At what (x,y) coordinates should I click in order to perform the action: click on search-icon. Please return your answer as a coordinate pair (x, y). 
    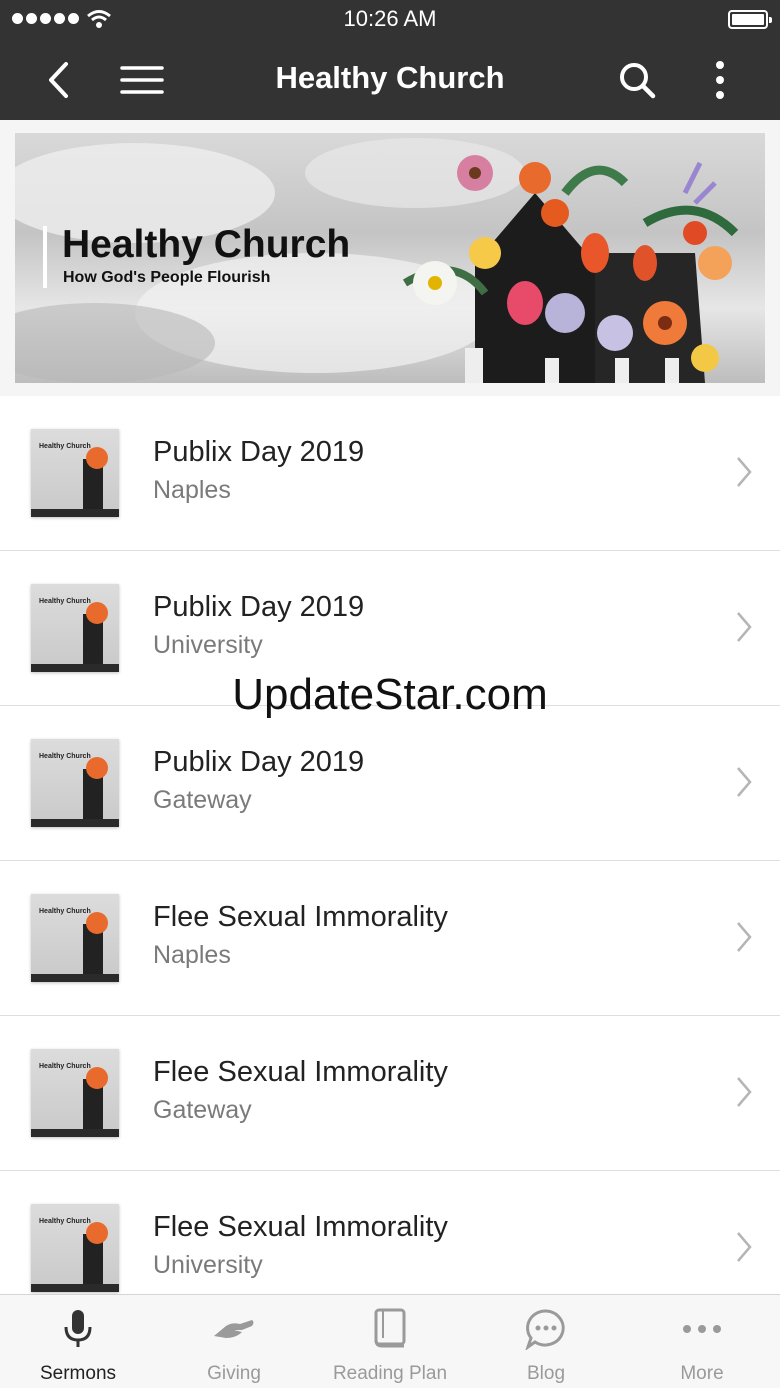
    Looking at the image, I should click on (638, 81).